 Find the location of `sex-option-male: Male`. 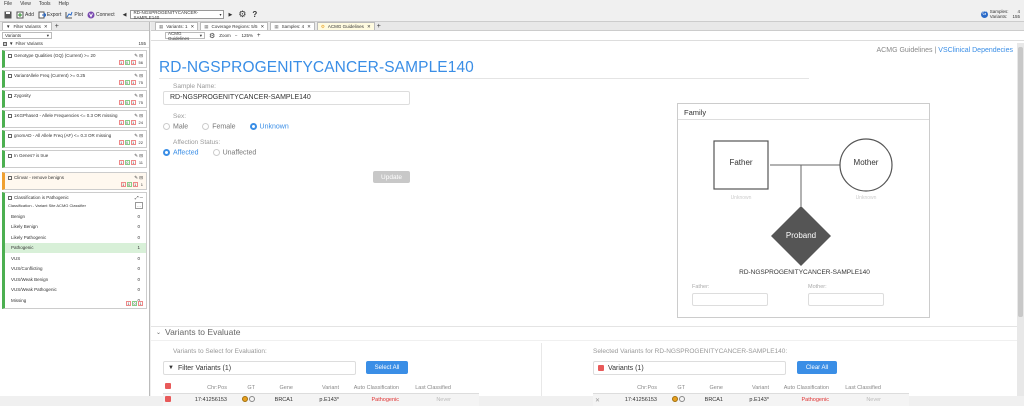

sex-option-male: Male is located at coordinates (175, 126).